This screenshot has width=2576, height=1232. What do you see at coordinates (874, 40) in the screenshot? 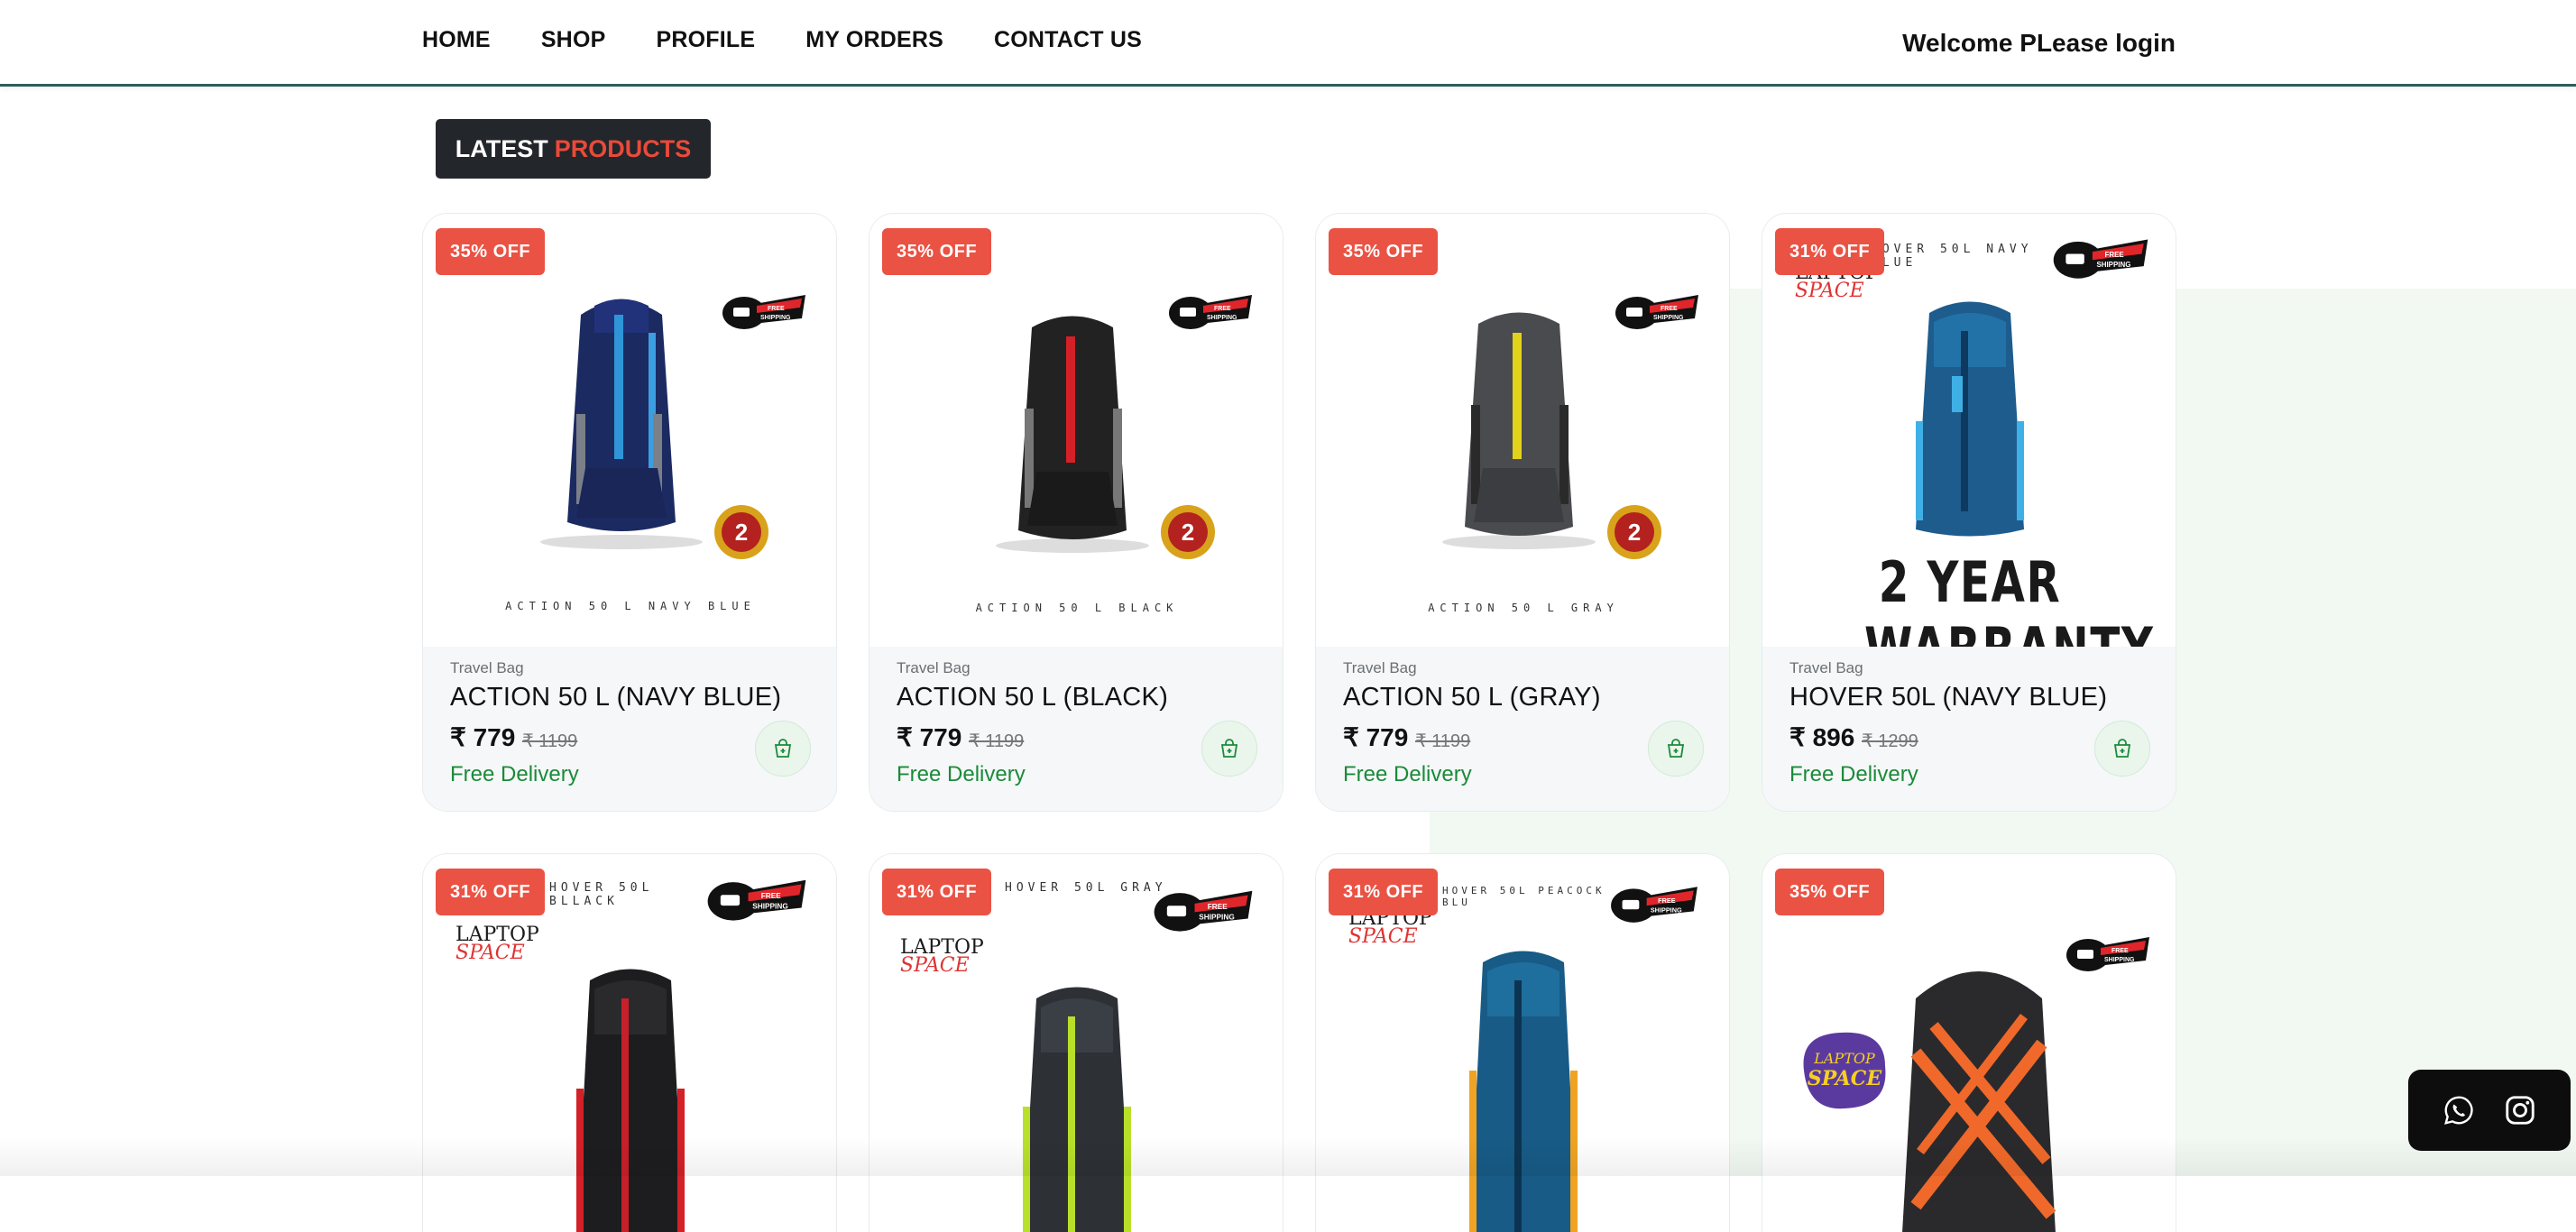
I see `nav-my-orders-link: MY ORDERS` at bounding box center [874, 40].